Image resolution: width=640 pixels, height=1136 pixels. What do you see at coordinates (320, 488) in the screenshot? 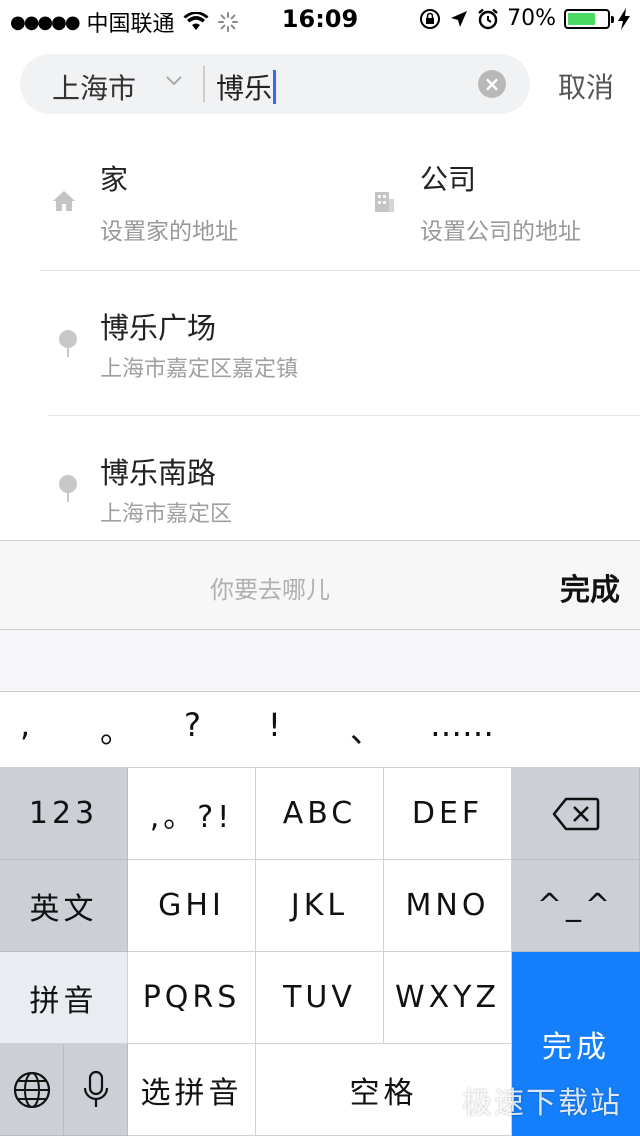
I see `result-item: 博乐南路 上海市嘉定区` at bounding box center [320, 488].